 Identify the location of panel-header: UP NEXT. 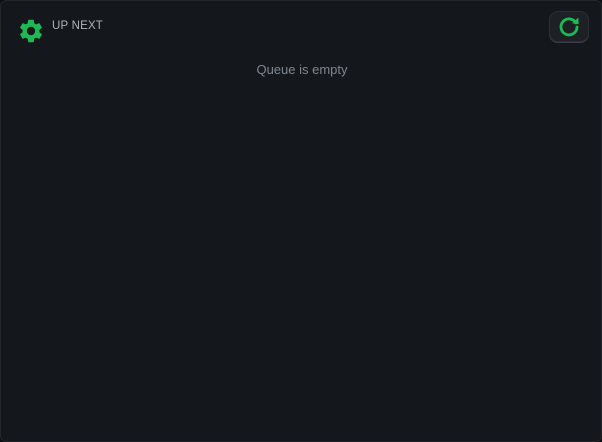
(301, 29).